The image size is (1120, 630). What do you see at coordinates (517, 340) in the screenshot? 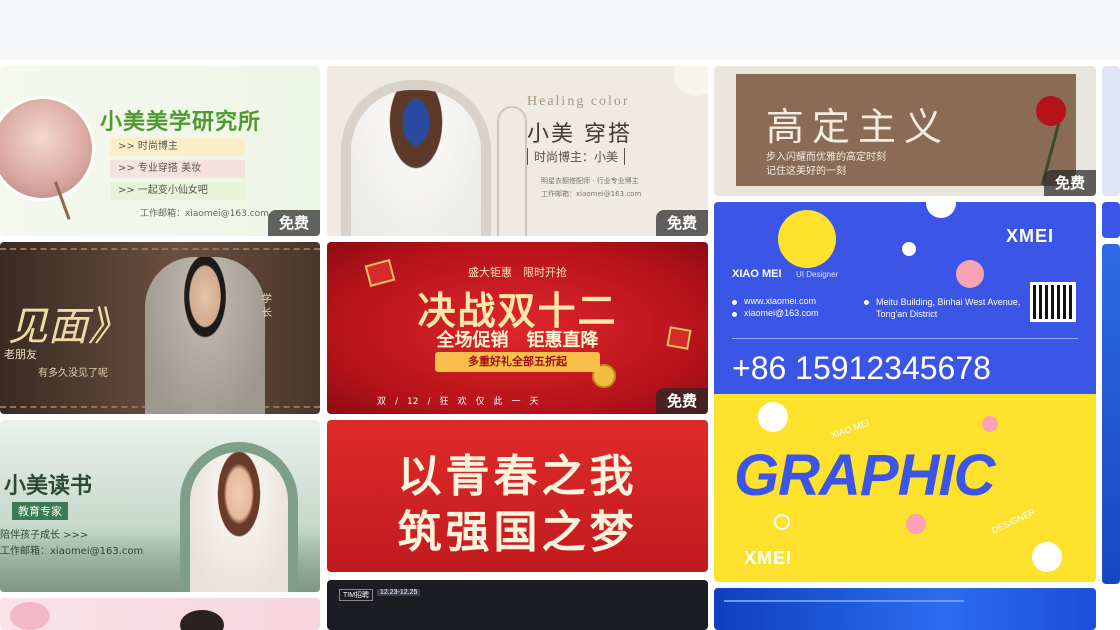
I see `card-subtitle: 全场促销 钜惠直降` at bounding box center [517, 340].